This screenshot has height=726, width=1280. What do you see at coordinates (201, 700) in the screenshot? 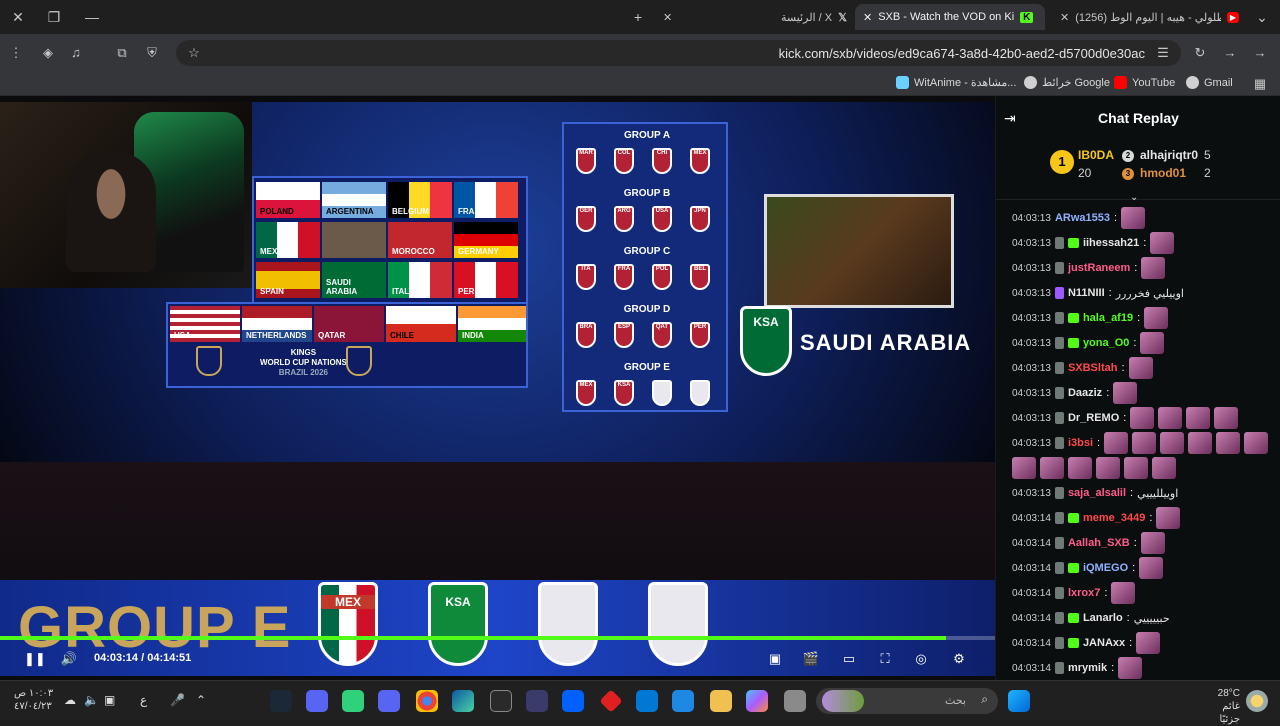
I see `chevron-up-icon: ⌃` at bounding box center [201, 700].